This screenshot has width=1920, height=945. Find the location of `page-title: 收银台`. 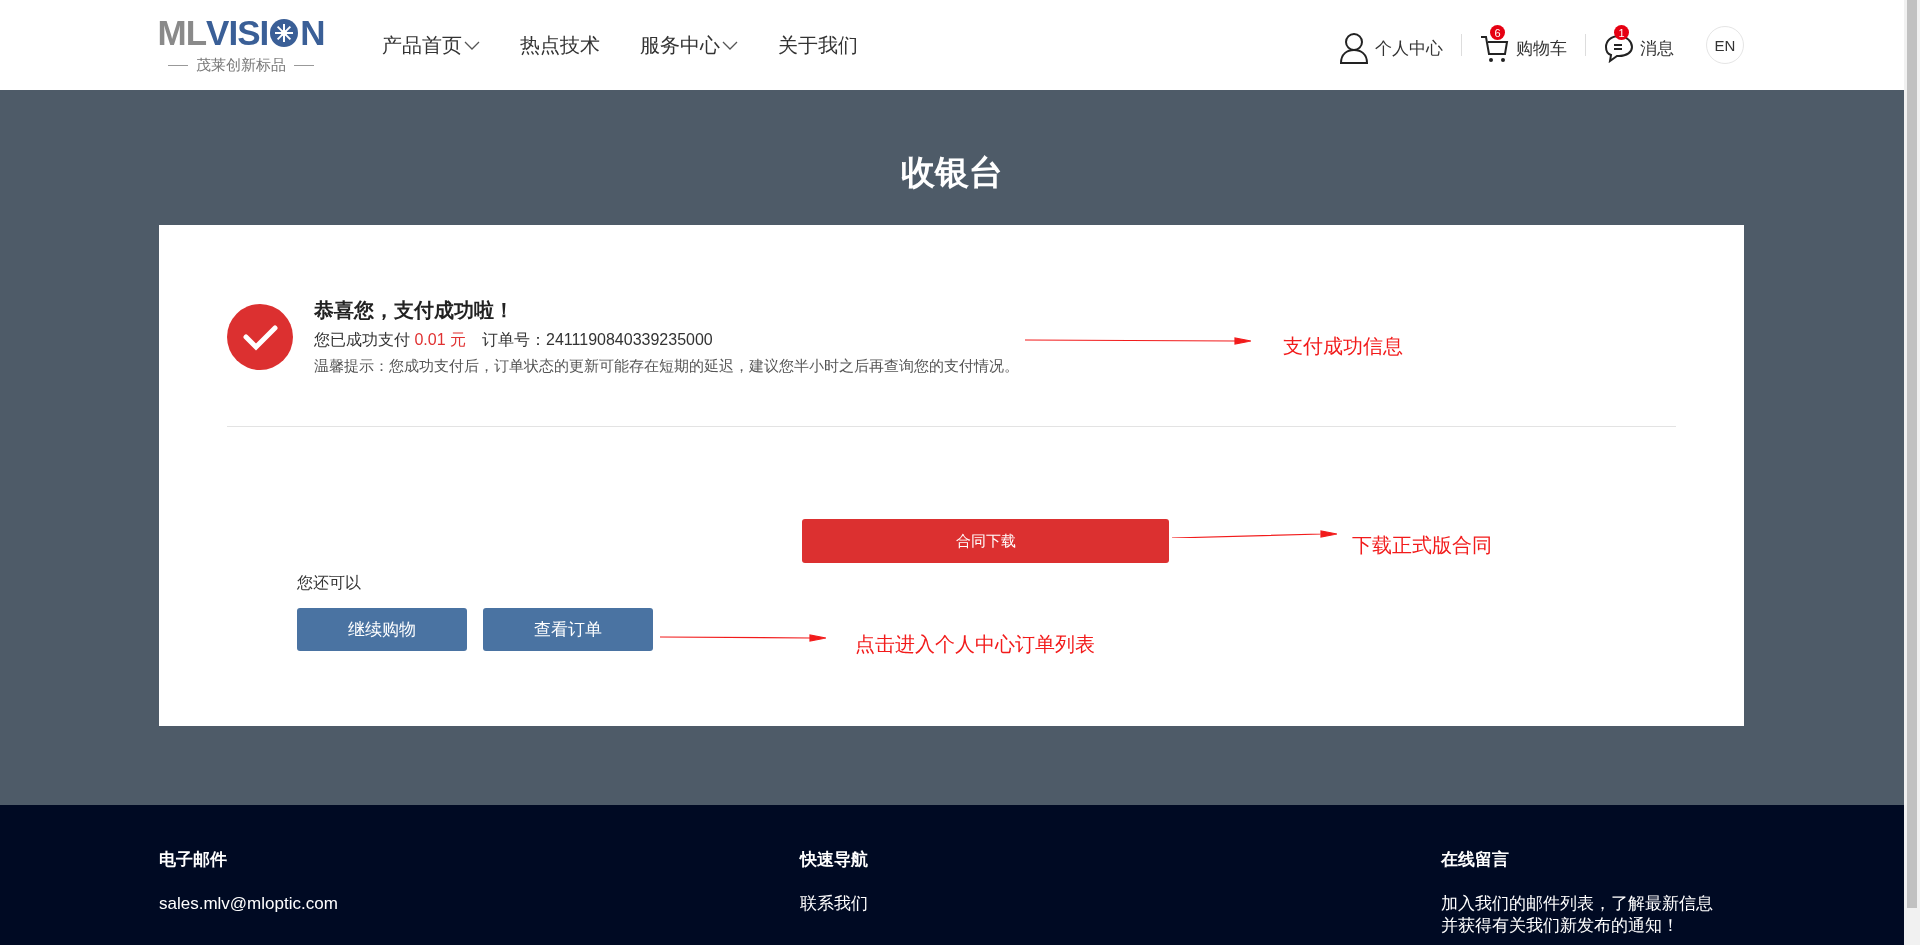

page-title: 收银台 is located at coordinates (952, 172).